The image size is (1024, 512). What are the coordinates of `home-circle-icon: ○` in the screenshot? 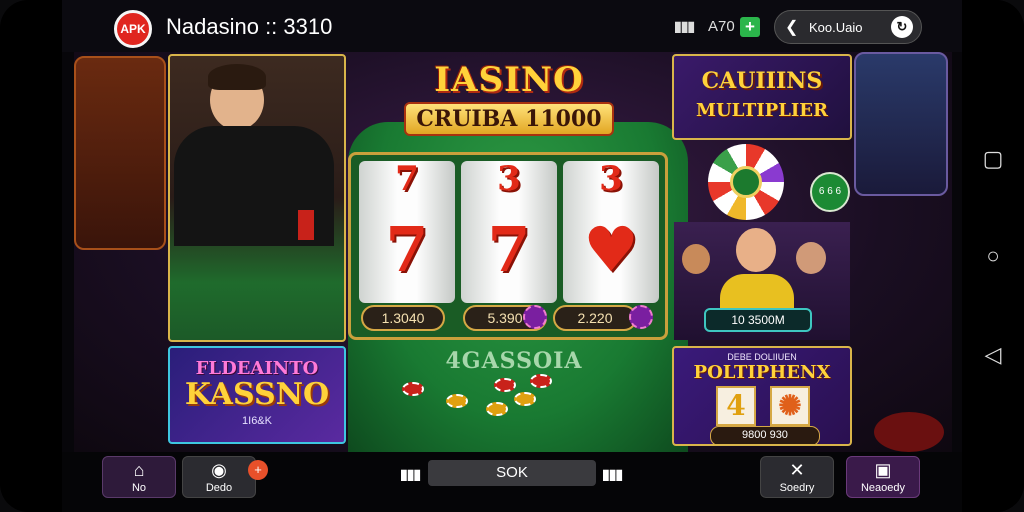 It's located at (993, 256).